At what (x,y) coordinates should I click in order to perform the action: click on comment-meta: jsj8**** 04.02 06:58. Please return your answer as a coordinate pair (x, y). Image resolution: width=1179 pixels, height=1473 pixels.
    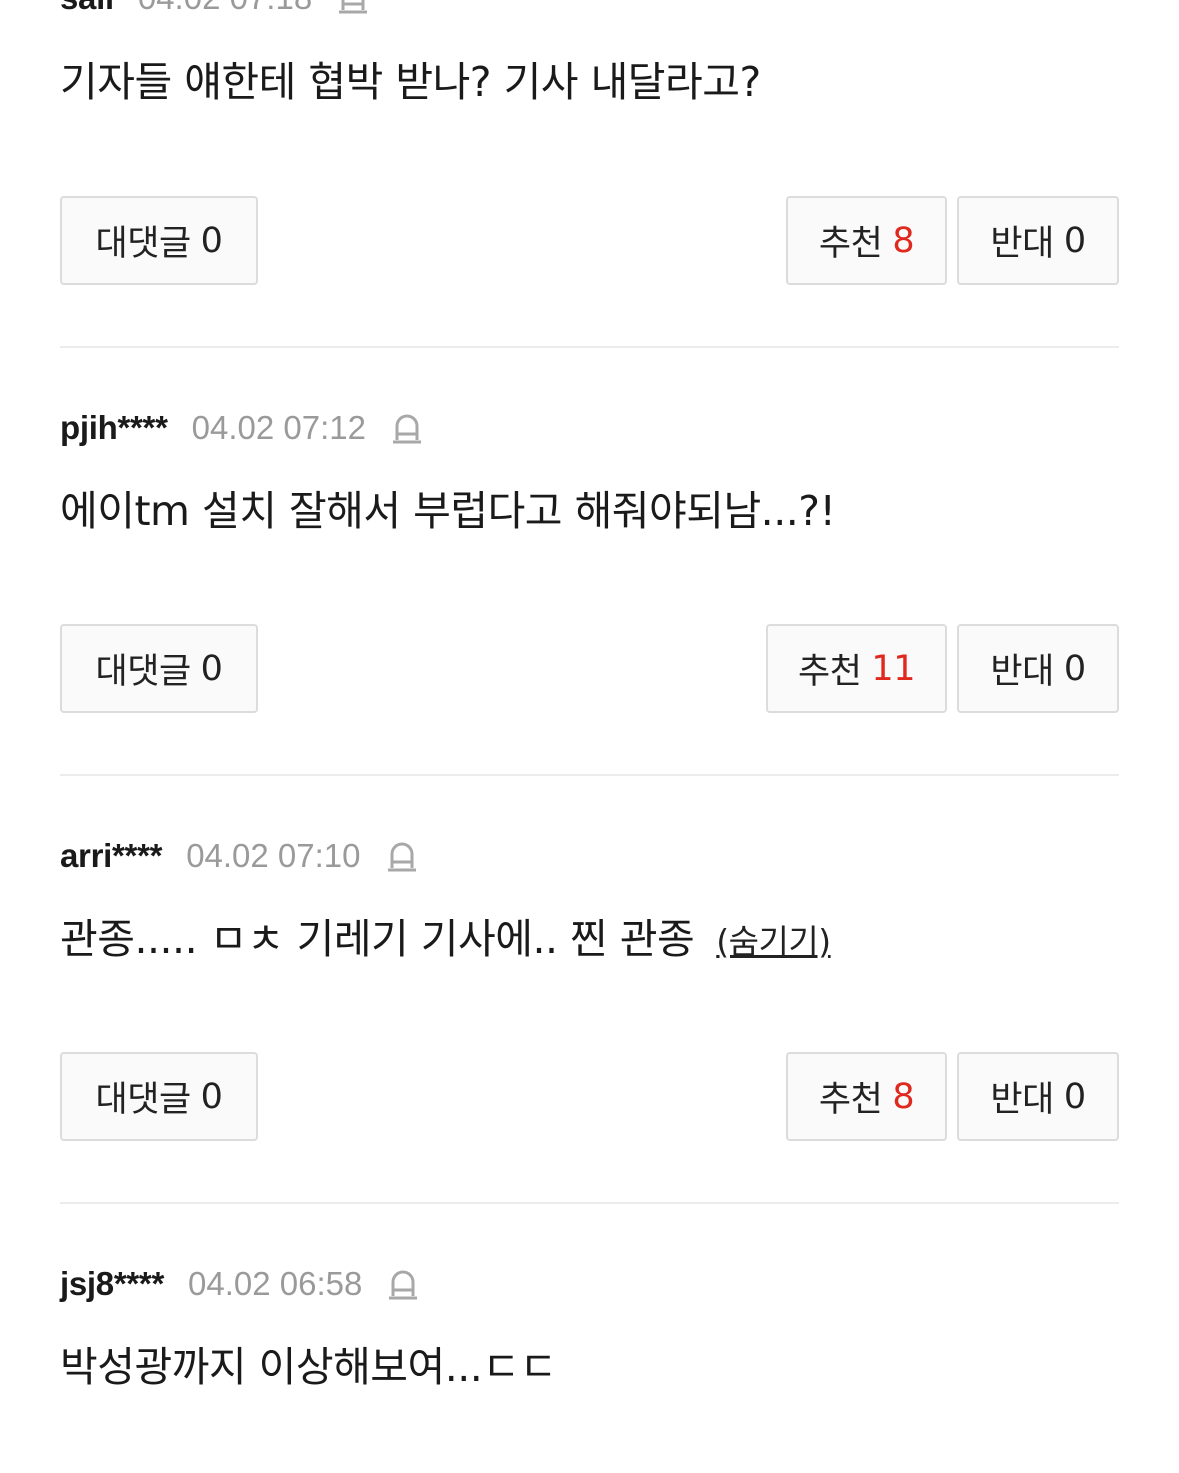
    Looking at the image, I should click on (240, 1284).